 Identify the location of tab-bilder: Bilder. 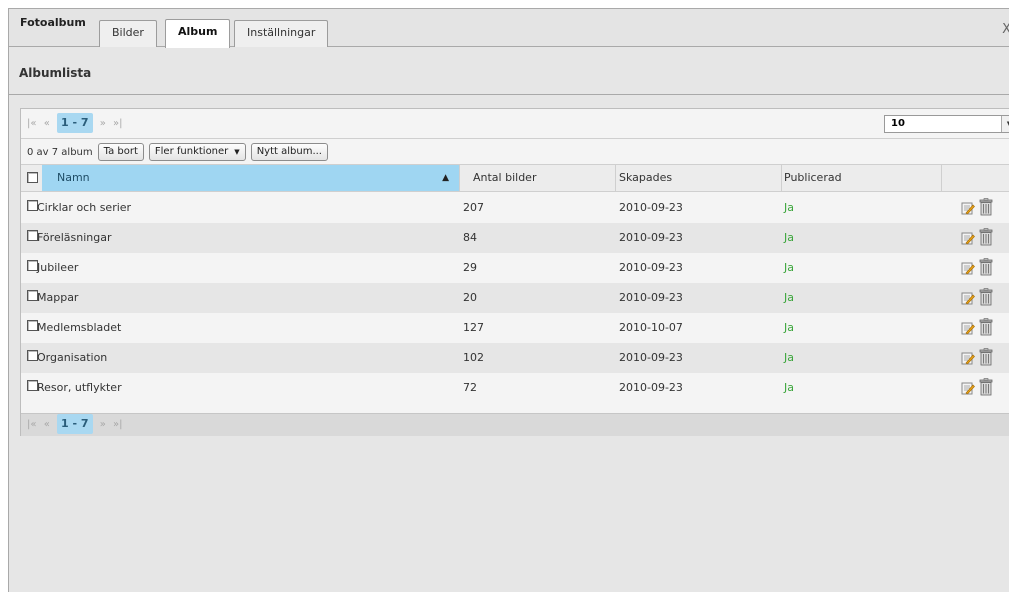
(128, 33).